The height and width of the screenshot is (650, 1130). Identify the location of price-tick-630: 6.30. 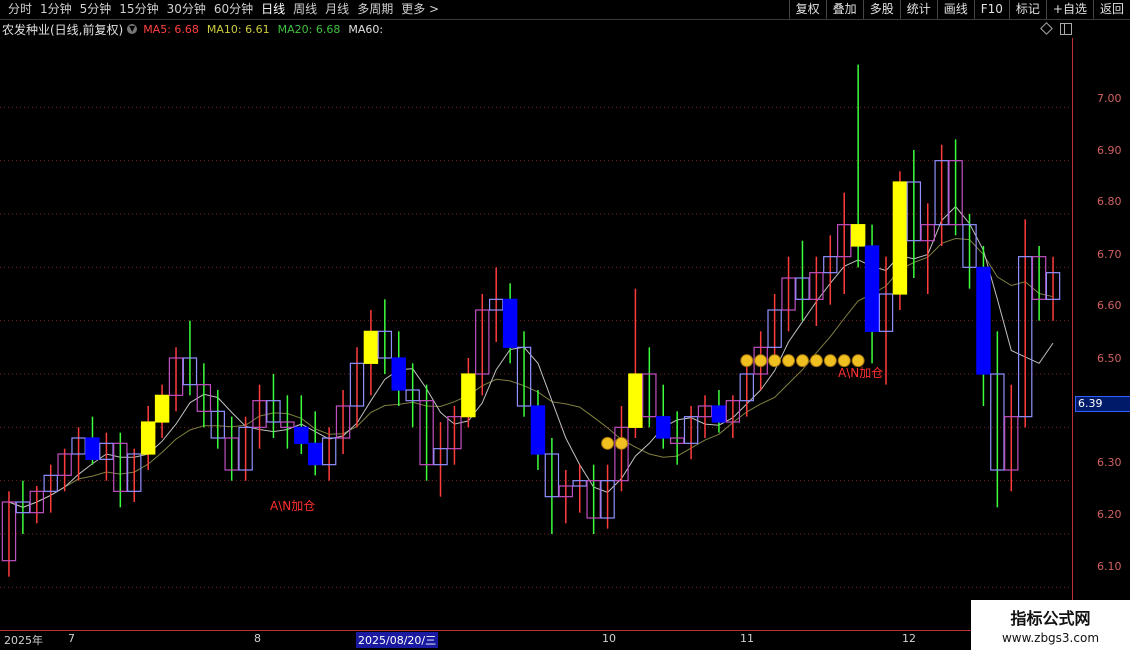
(1109, 462).